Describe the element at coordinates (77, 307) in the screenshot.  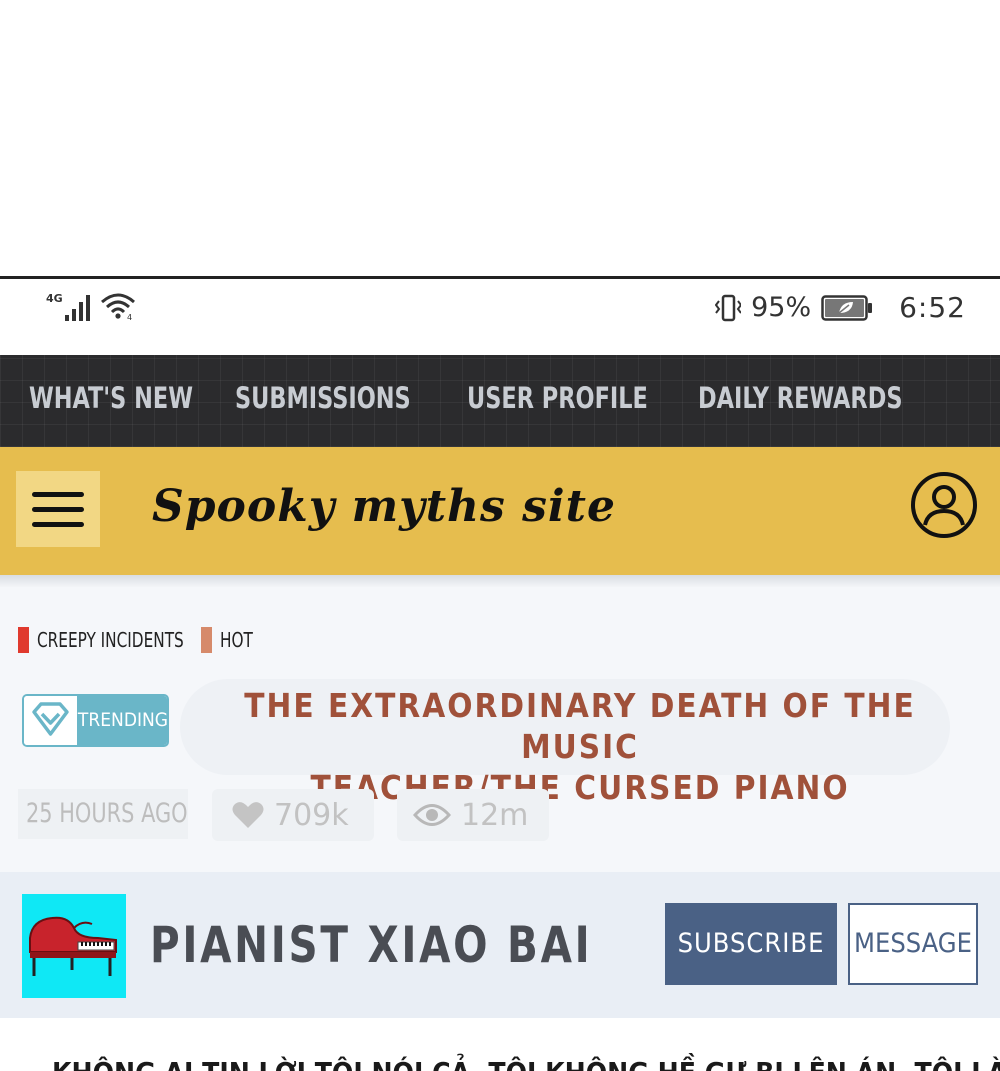
I see `signal-icon` at that location.